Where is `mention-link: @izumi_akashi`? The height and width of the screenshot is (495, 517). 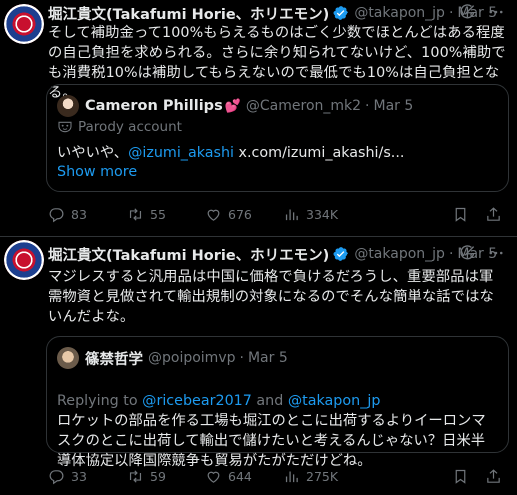
mention-link: @izumi_akashi is located at coordinates (181, 153).